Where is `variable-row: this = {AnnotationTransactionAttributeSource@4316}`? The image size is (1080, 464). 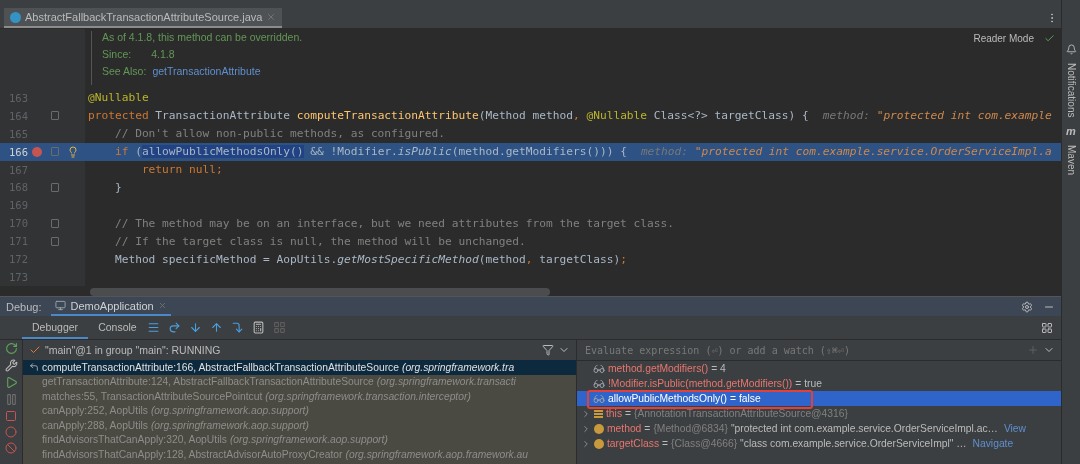 variable-row: this = {AnnotationTransactionAttributeSource@4316} is located at coordinates (819, 413).